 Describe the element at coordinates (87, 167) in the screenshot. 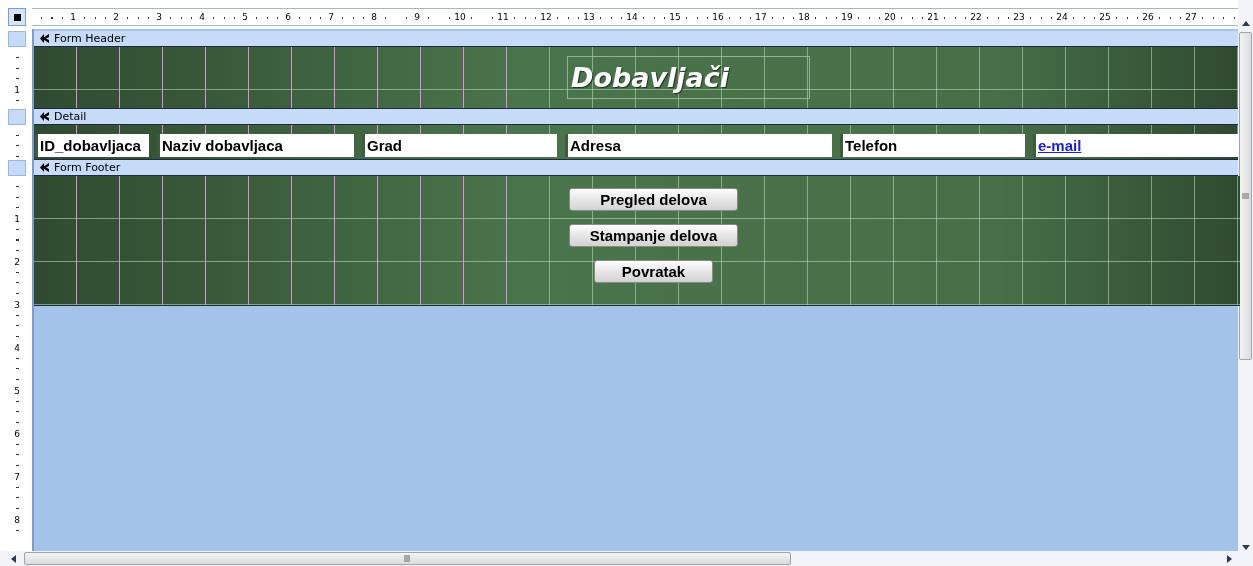

I see `section-label: Form Footer` at that location.